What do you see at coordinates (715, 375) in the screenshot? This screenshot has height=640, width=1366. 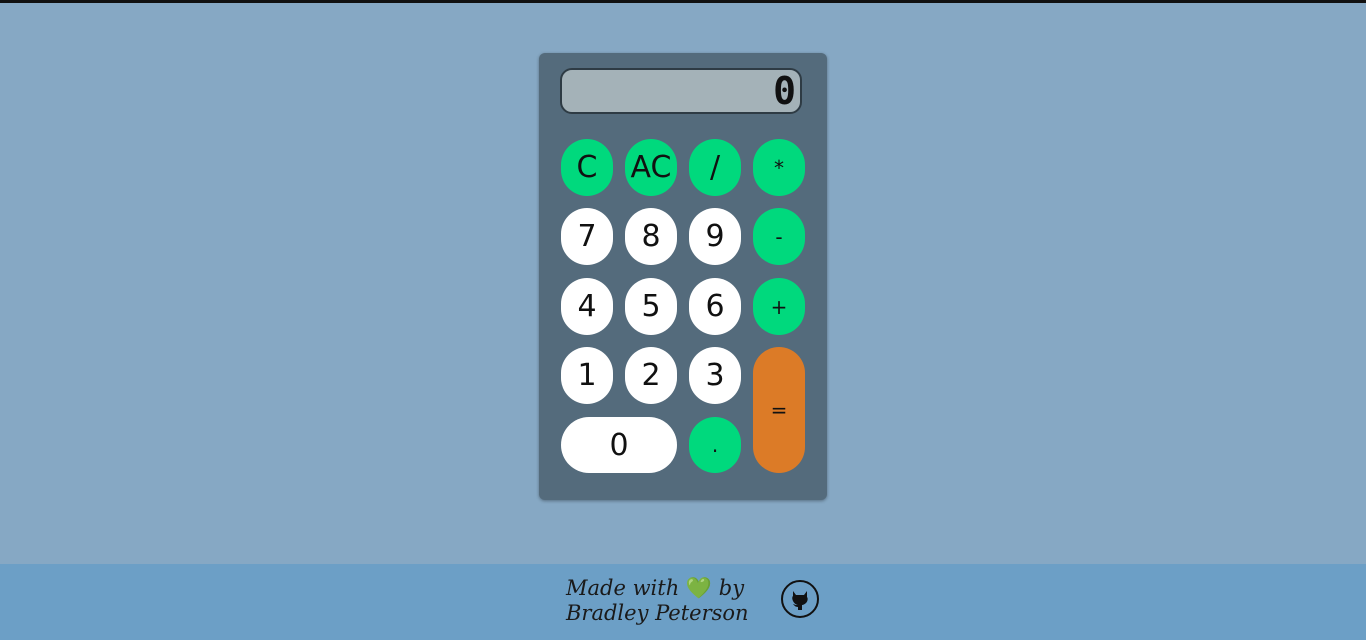 I see `three-button: 3` at bounding box center [715, 375].